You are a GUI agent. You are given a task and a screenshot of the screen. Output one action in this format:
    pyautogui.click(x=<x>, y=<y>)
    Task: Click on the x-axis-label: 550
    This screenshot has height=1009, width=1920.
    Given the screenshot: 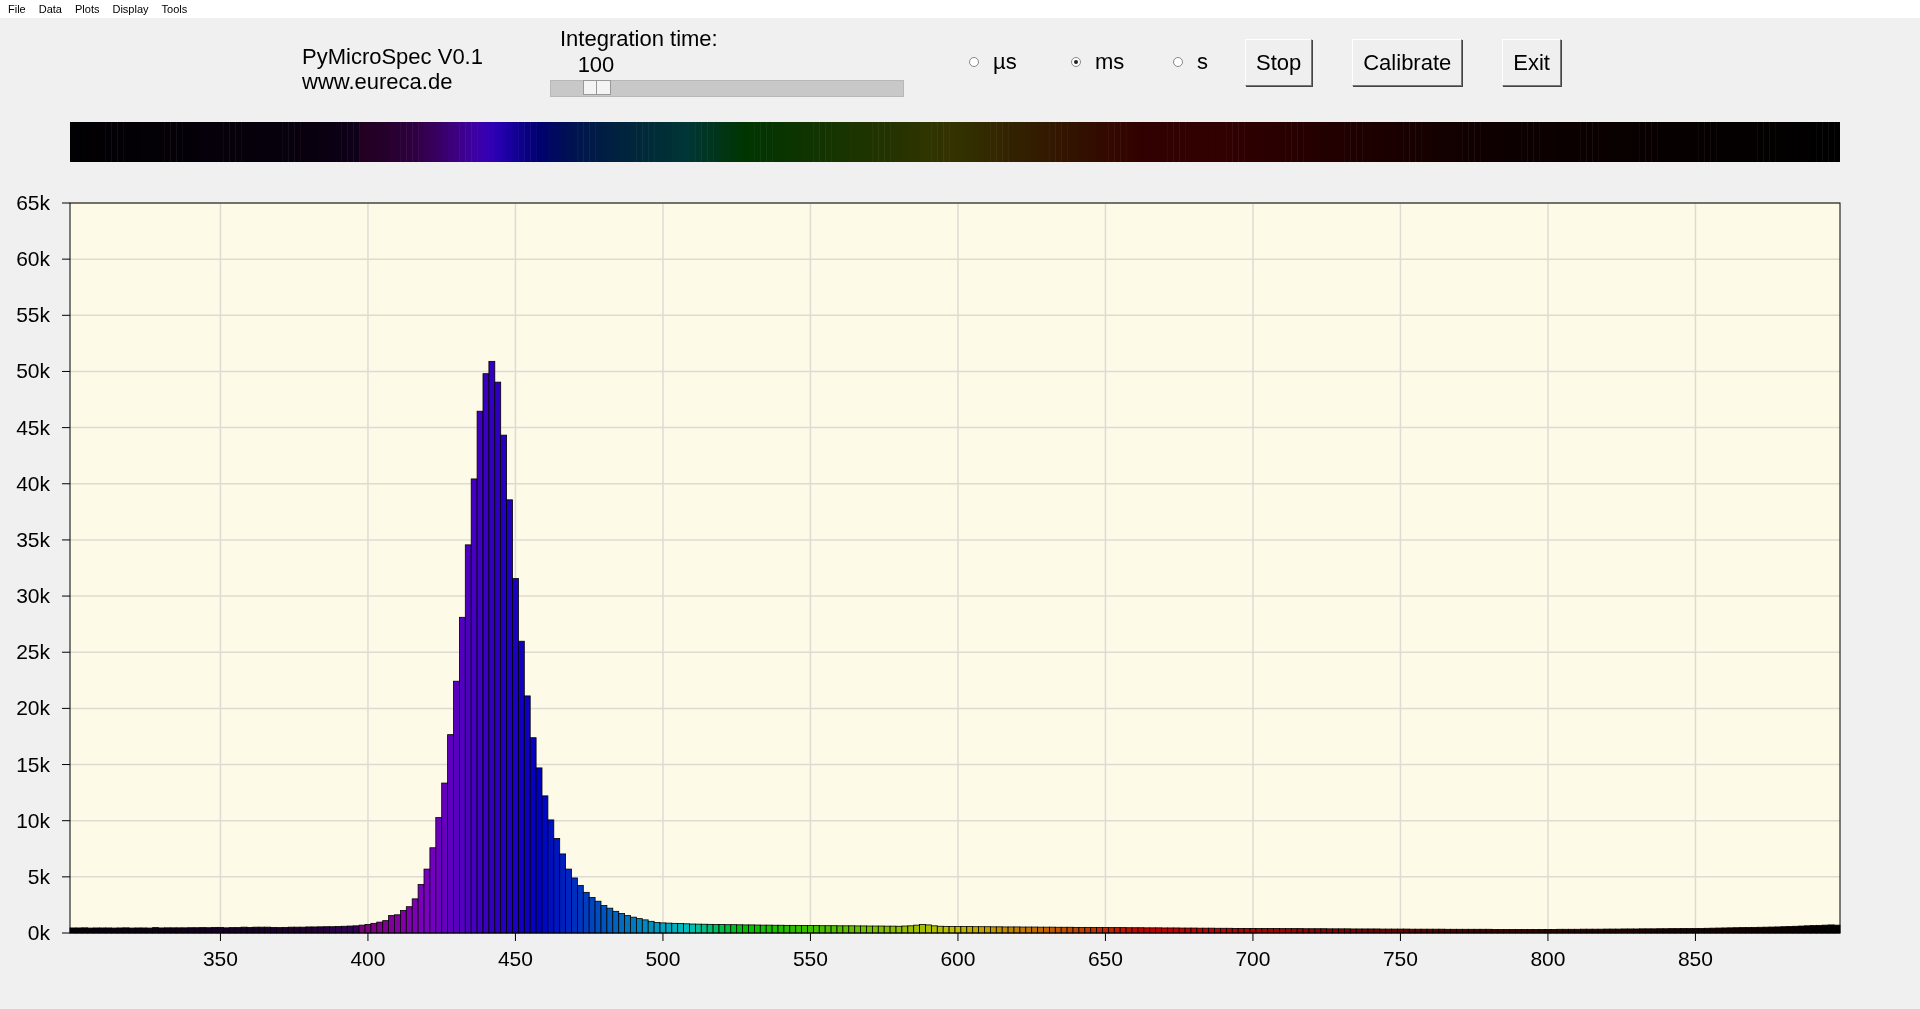 What is the action you would take?
    pyautogui.click(x=810, y=958)
    